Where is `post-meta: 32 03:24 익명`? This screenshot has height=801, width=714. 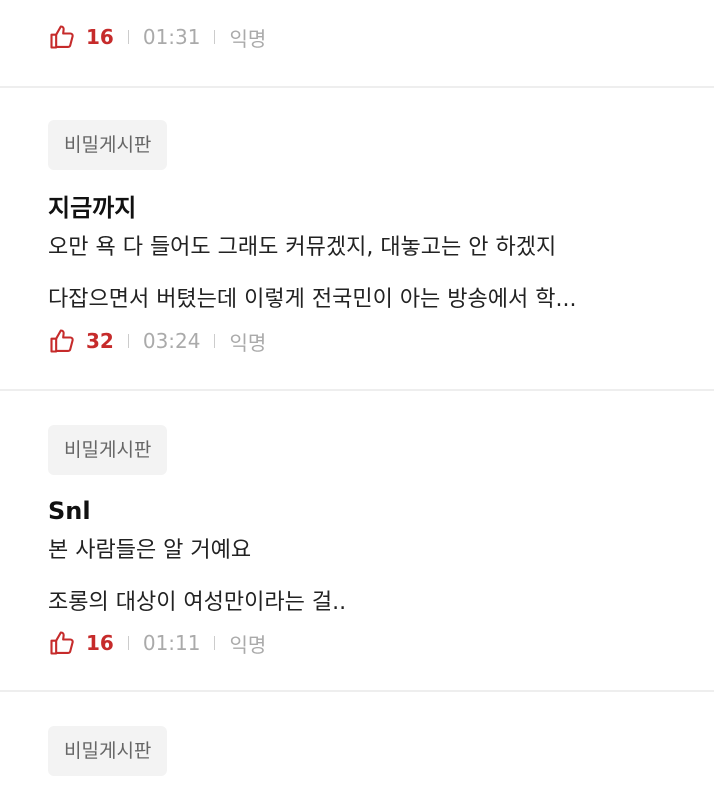 post-meta: 32 03:24 익명 is located at coordinates (157, 341).